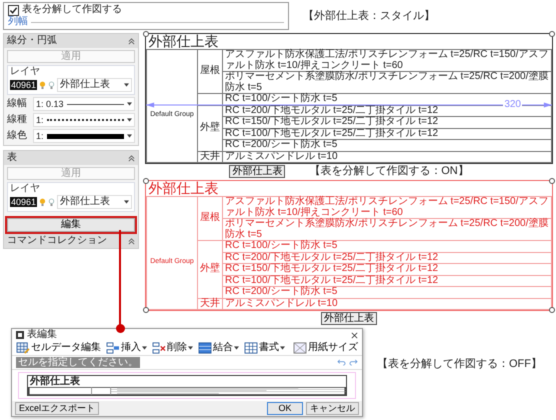  What do you see at coordinates (205, 348) in the screenshot?
I see `merge-cells-icon` at bounding box center [205, 348].